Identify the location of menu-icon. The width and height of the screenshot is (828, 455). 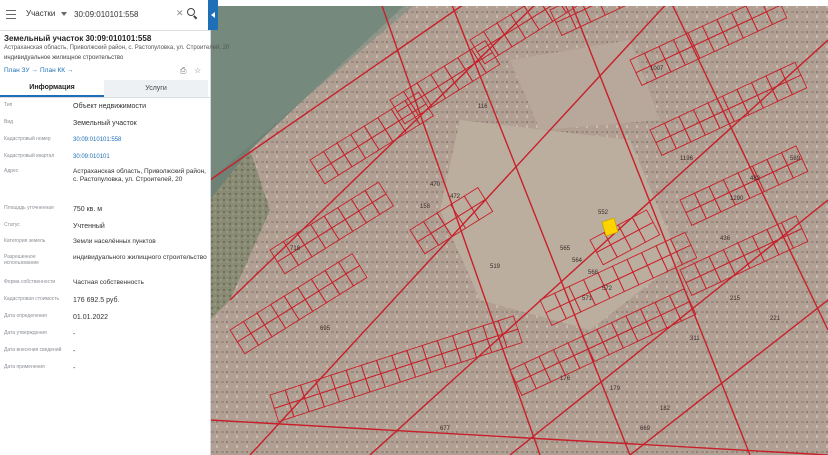
(11, 15).